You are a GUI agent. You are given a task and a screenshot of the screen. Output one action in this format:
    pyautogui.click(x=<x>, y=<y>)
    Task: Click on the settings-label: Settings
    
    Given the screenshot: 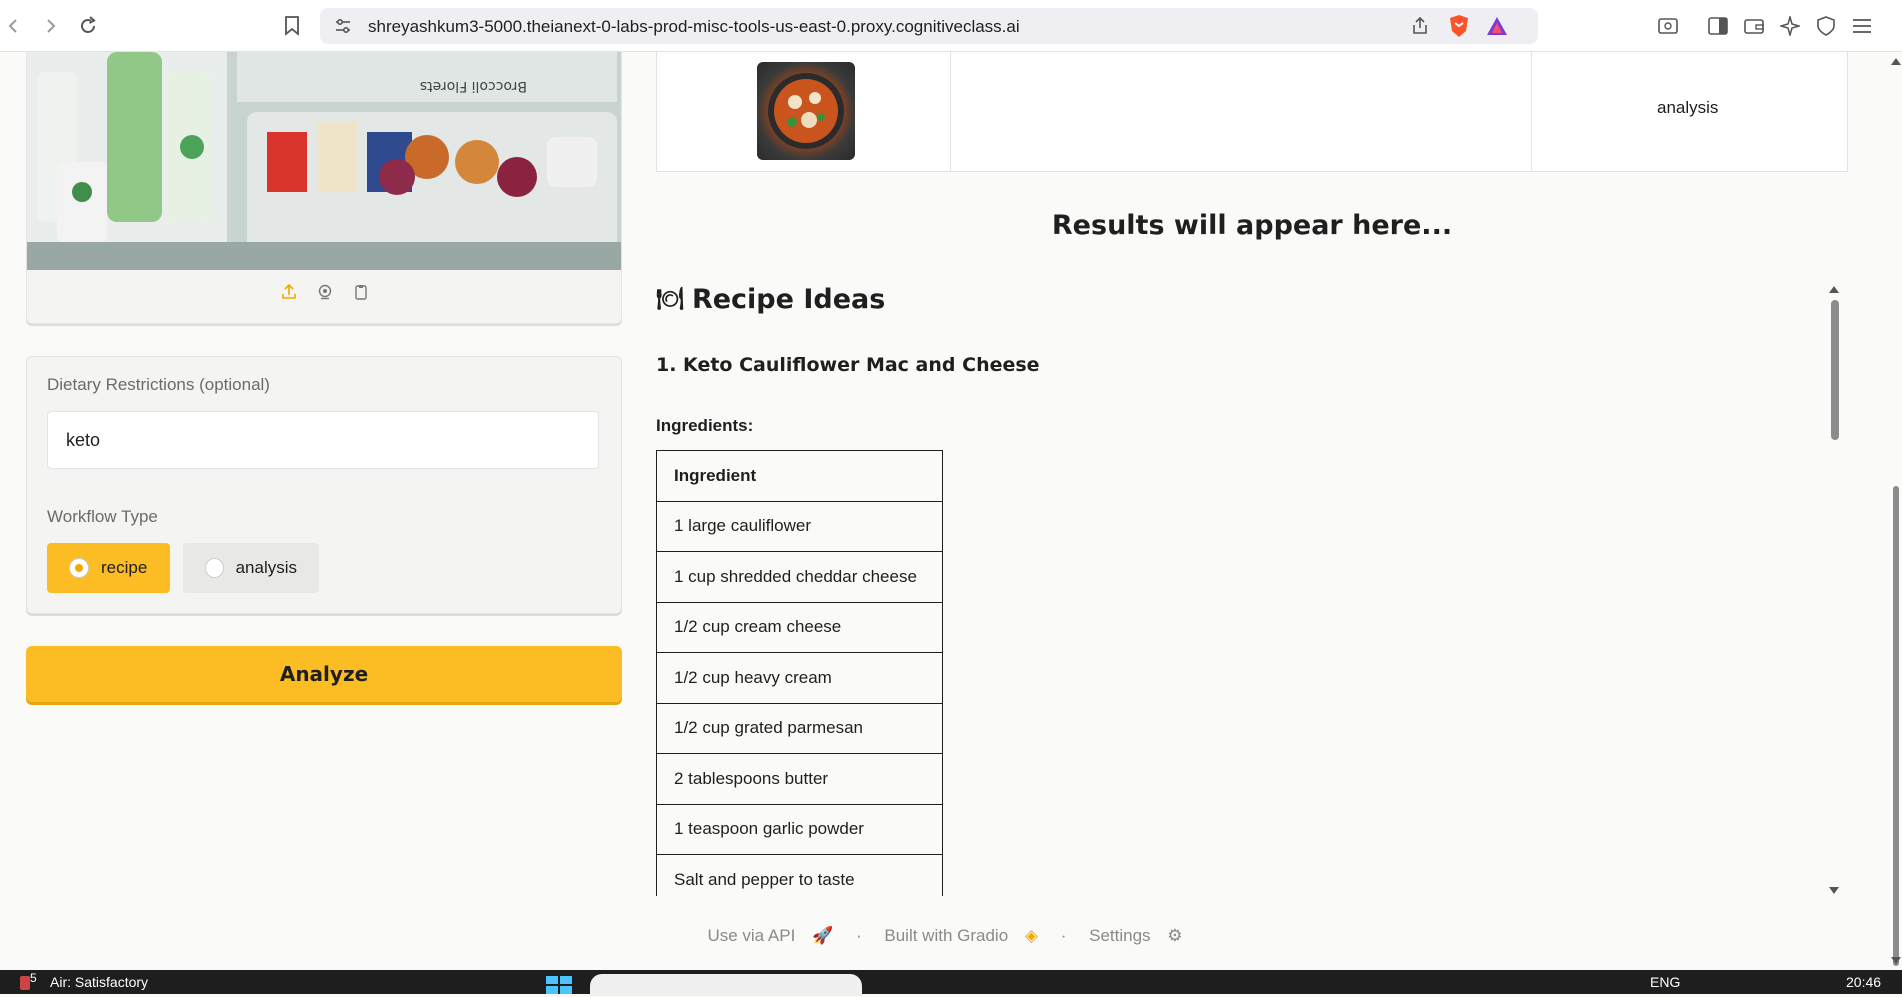 What is the action you would take?
    pyautogui.click(x=1120, y=935)
    